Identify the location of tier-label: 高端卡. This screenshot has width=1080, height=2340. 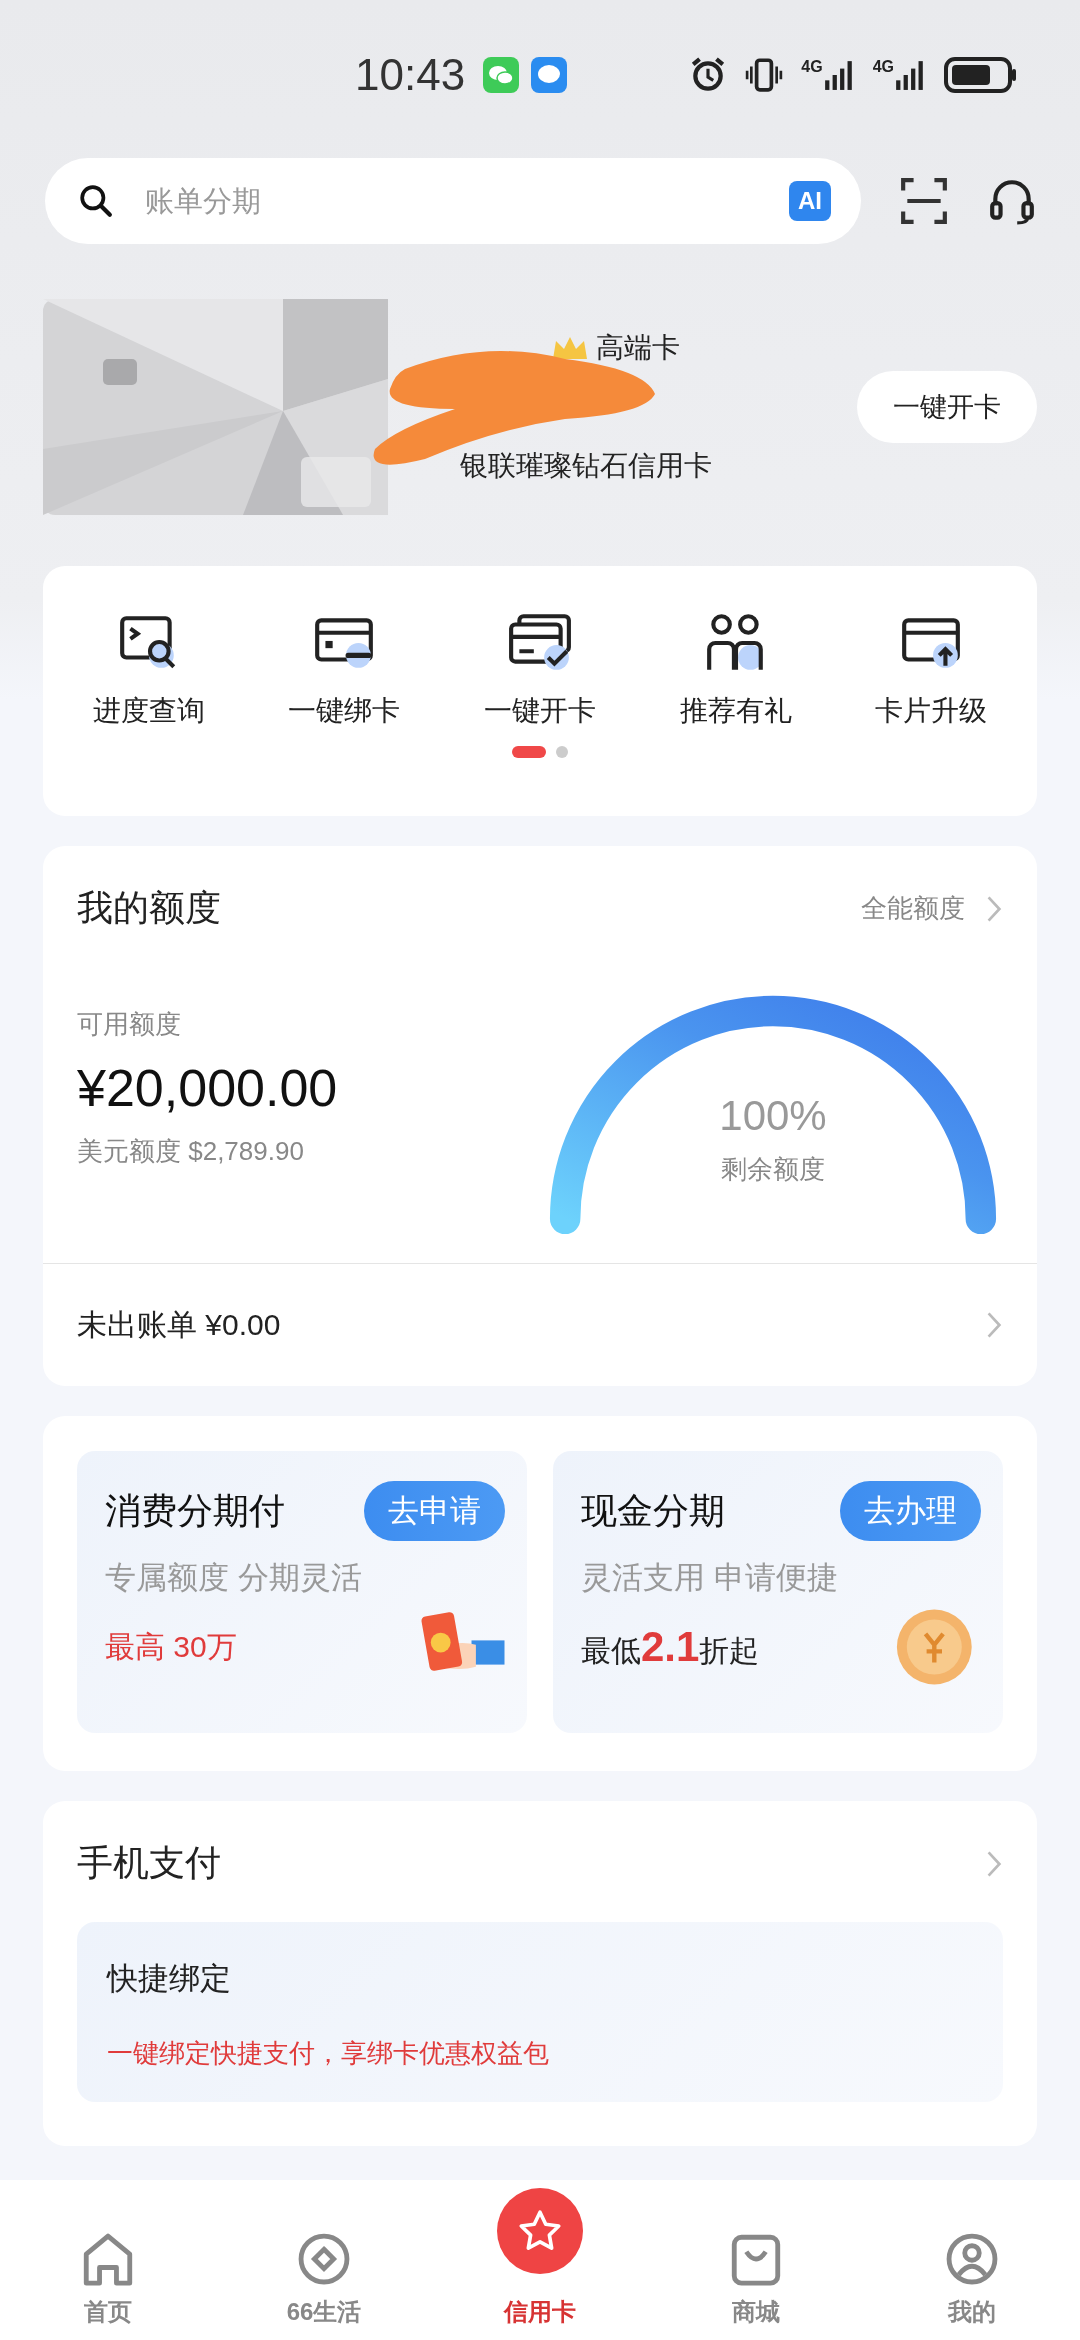
(638, 348).